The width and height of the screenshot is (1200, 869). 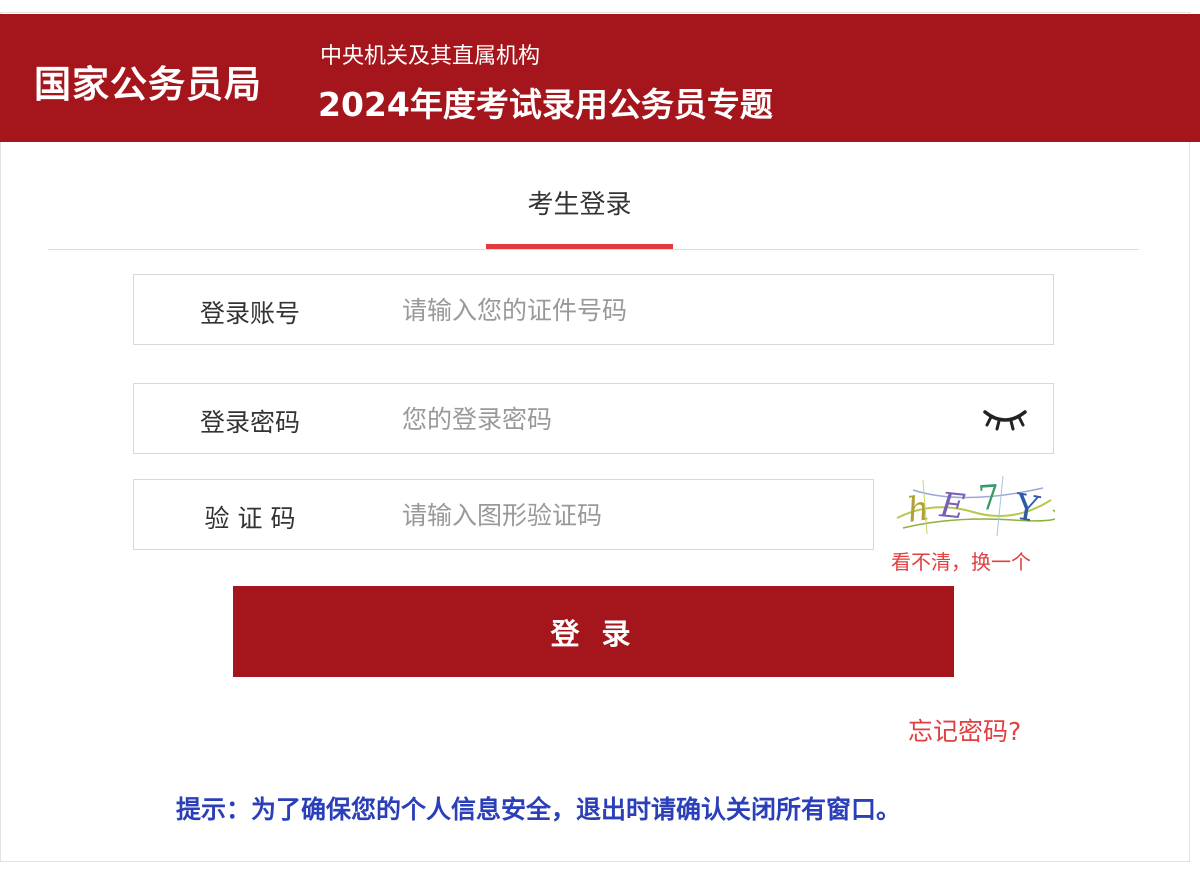 What do you see at coordinates (1005, 420) in the screenshot?
I see `eye-closed-icon` at bounding box center [1005, 420].